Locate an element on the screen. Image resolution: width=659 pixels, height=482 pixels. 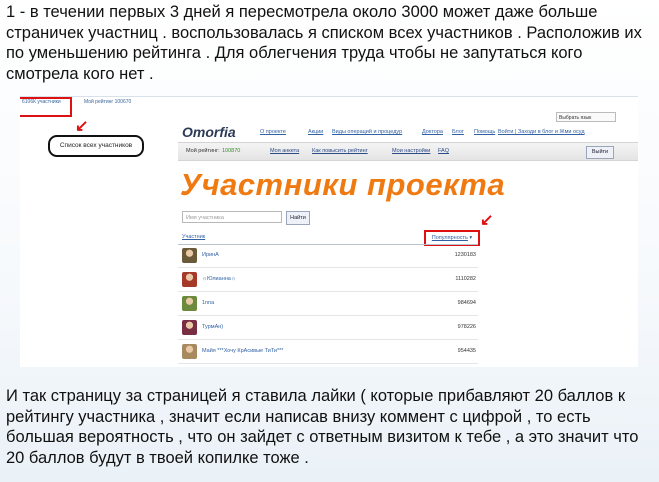
annotation-arrow-sort-icon: ↙ is located at coordinates (487, 220).